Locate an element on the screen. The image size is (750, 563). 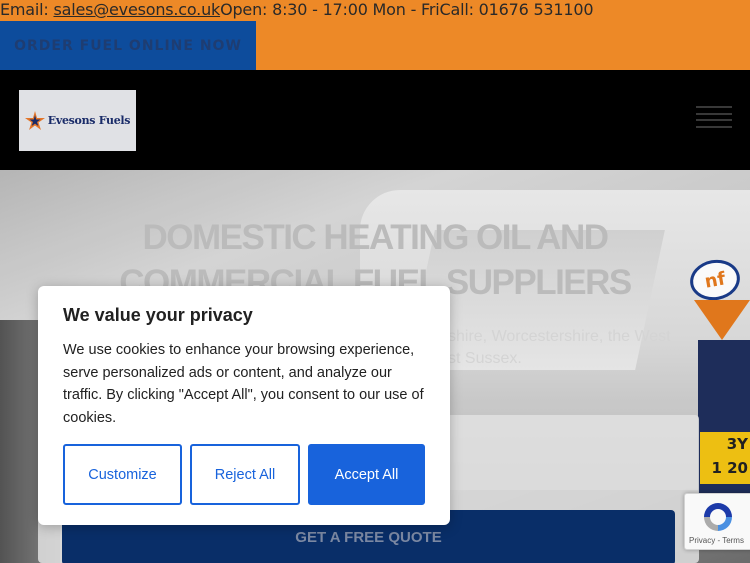
plate-line-2: 1 20 is located at coordinates (729, 468).